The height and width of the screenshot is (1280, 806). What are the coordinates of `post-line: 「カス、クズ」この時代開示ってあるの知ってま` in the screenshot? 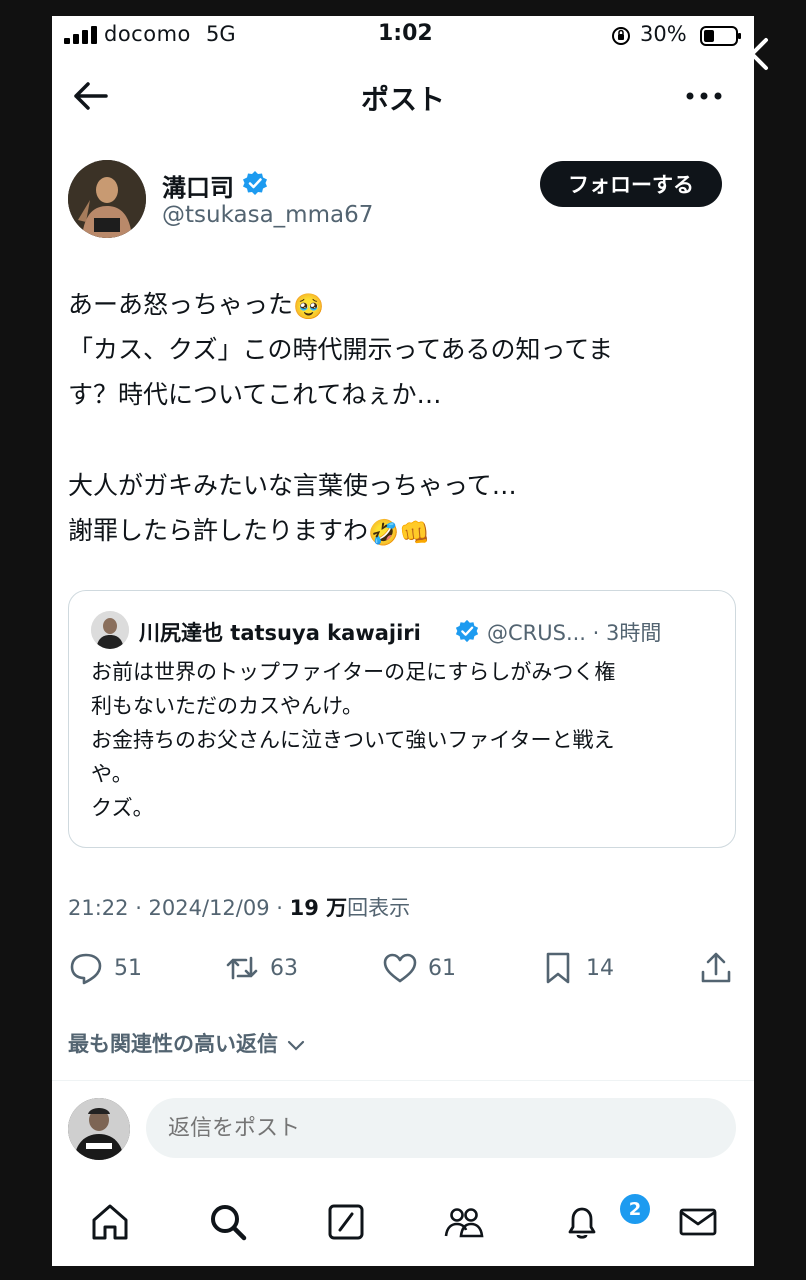 It's located at (341, 349).